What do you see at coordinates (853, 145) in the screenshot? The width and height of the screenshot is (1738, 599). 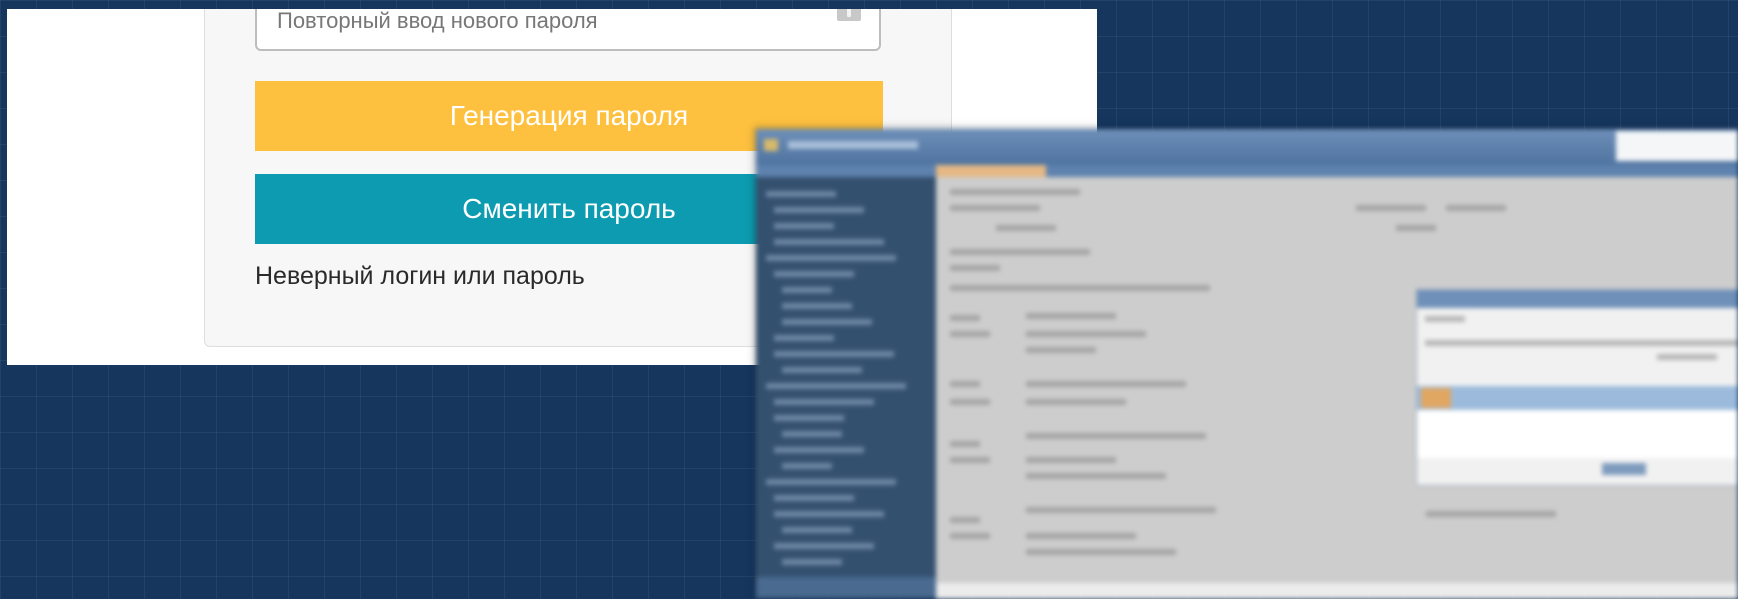 I see `screenshot-title-placeholder` at bounding box center [853, 145].